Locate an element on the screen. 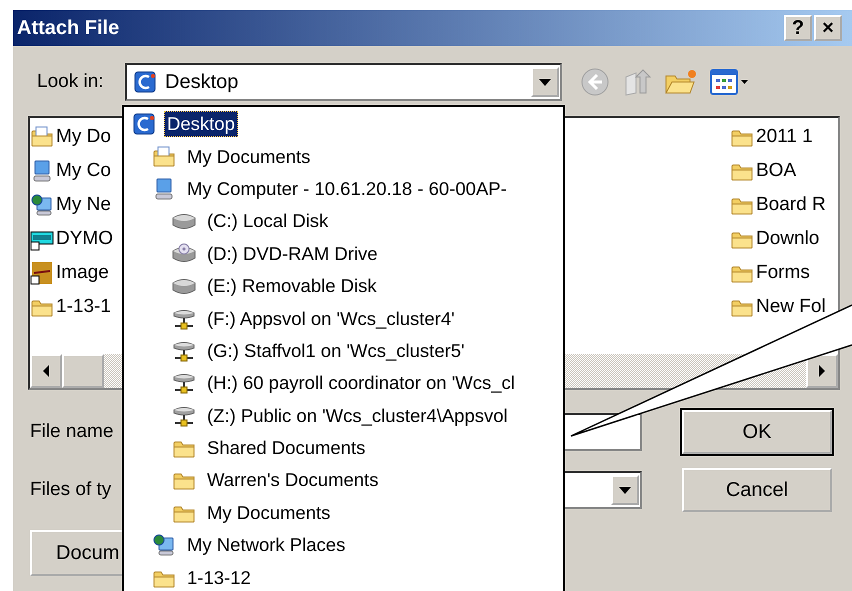 The height and width of the screenshot is (591, 852). location-item: Shared Documents is located at coordinates (286, 448).